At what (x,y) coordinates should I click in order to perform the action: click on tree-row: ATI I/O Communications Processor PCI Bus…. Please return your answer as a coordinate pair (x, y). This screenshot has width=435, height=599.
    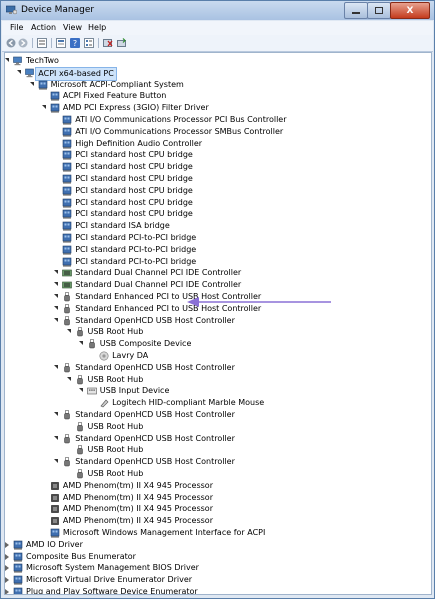
    Looking at the image, I should click on (218, 120).